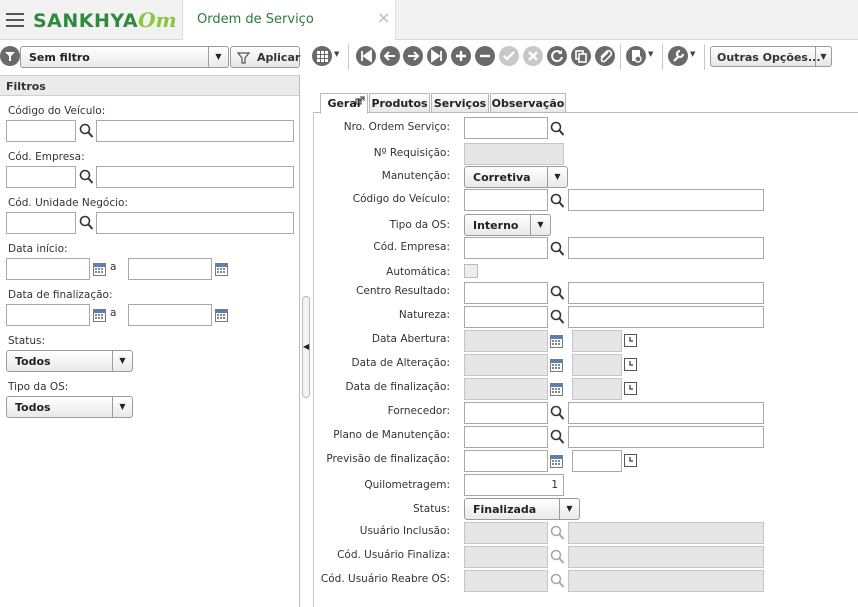  I want to click on plano-description, so click(666, 437).